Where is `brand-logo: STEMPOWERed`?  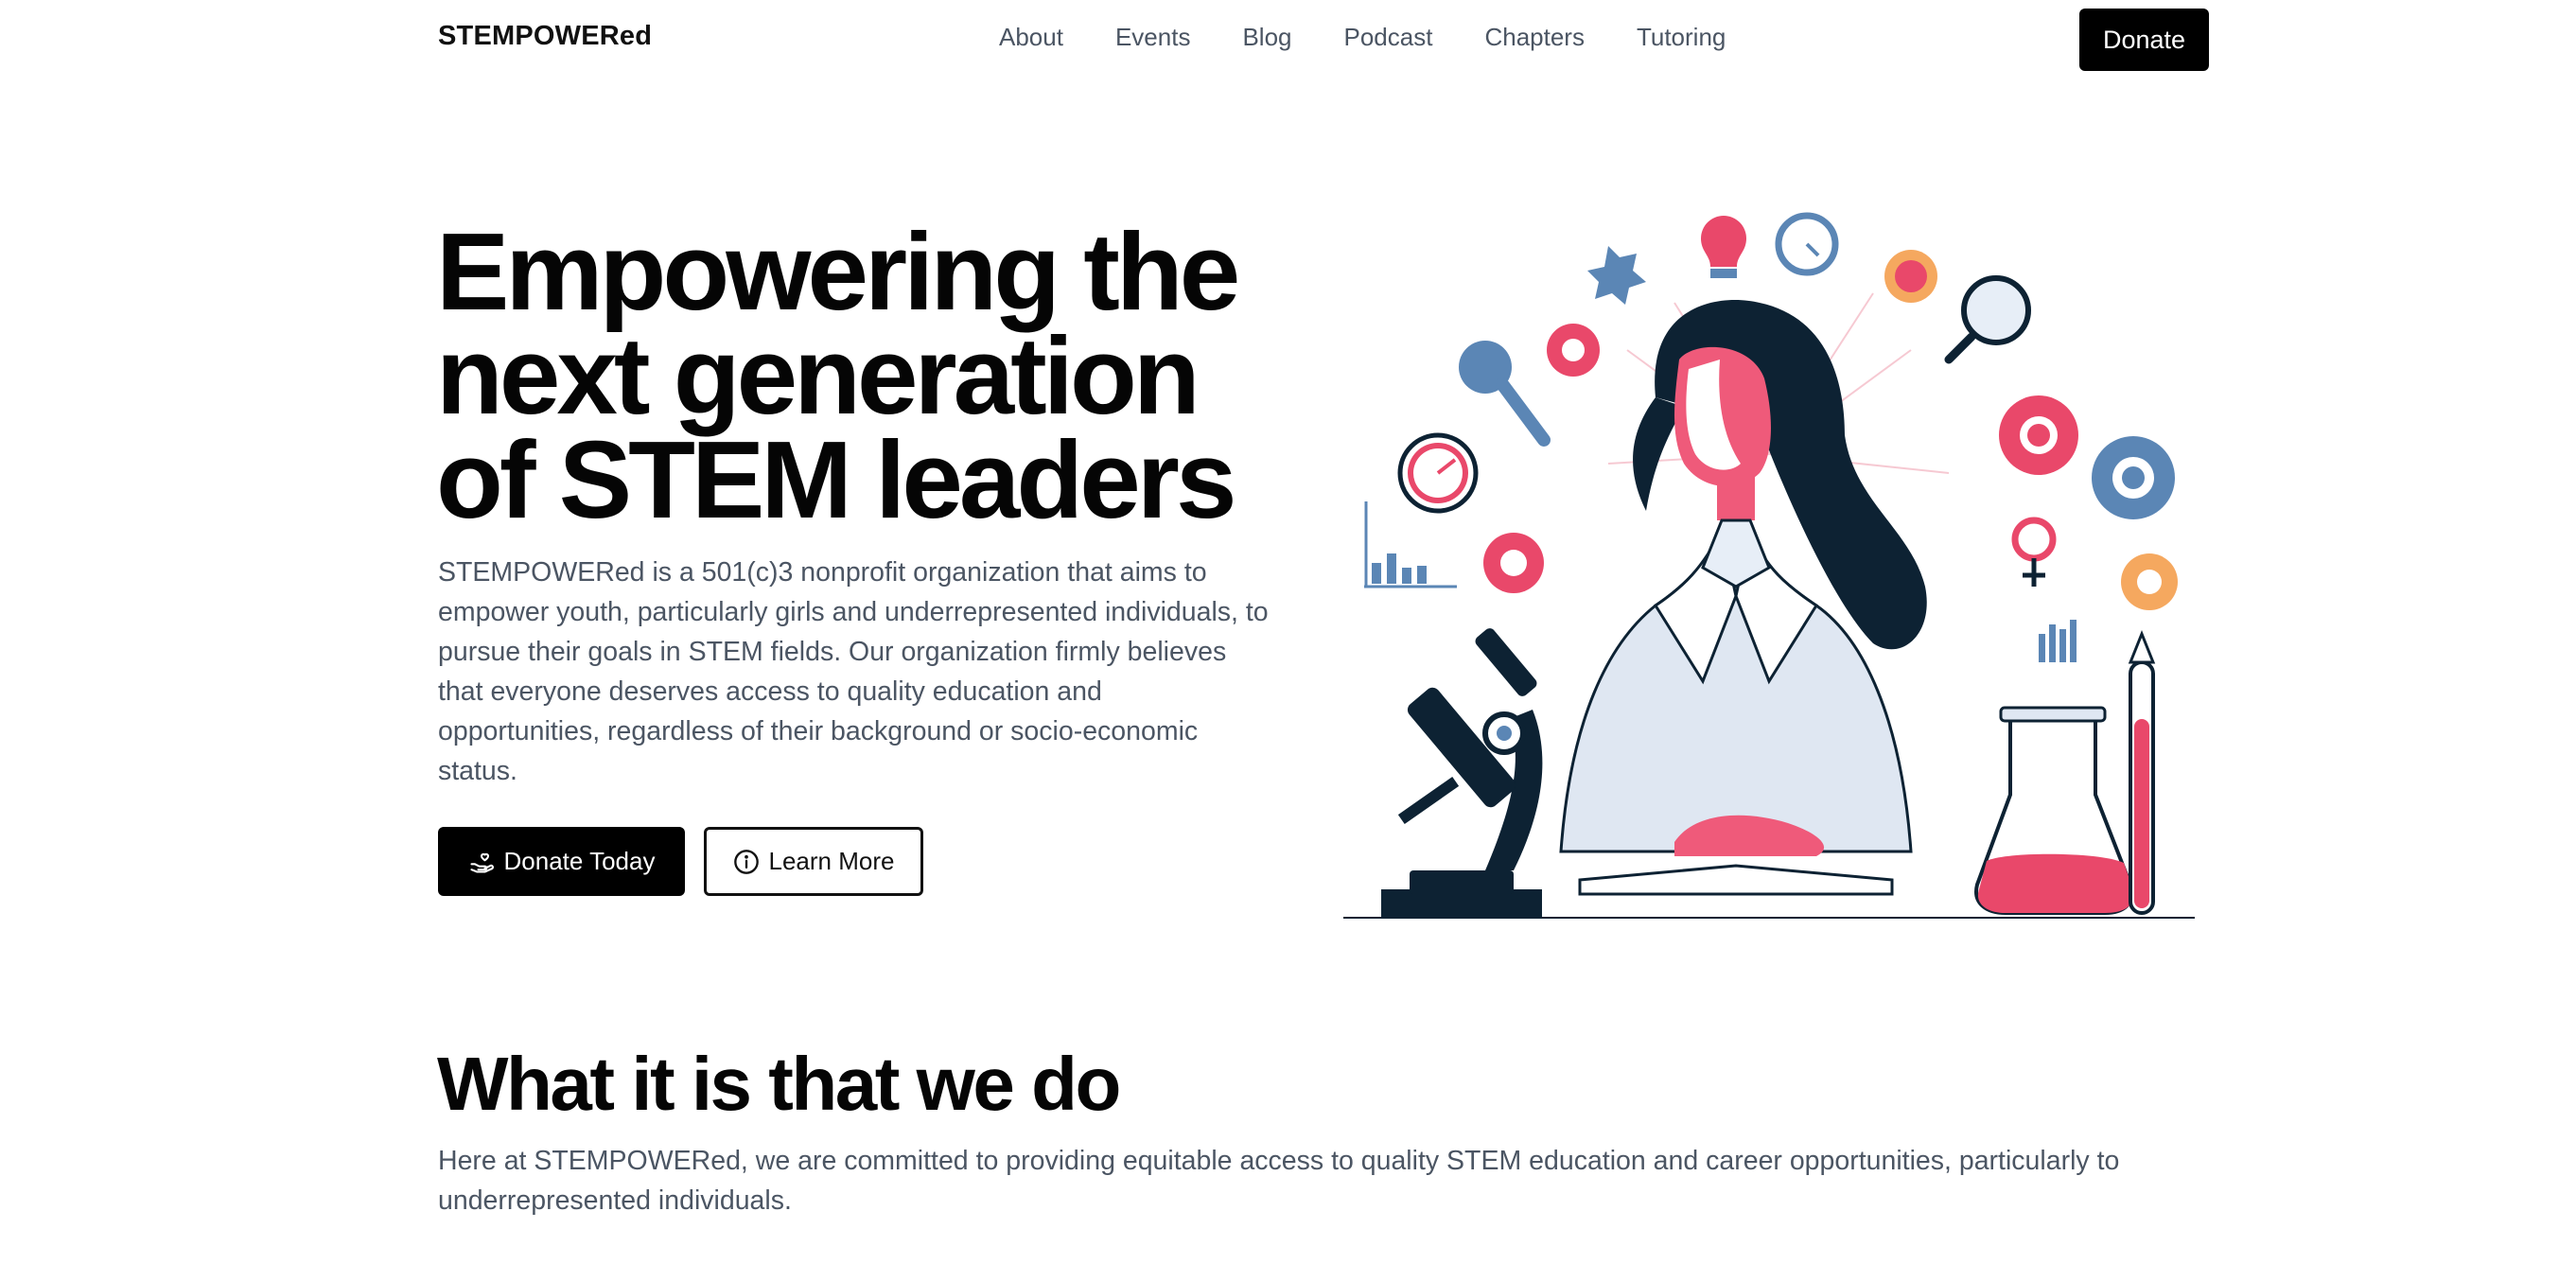 brand-logo: STEMPOWERed is located at coordinates (545, 37).